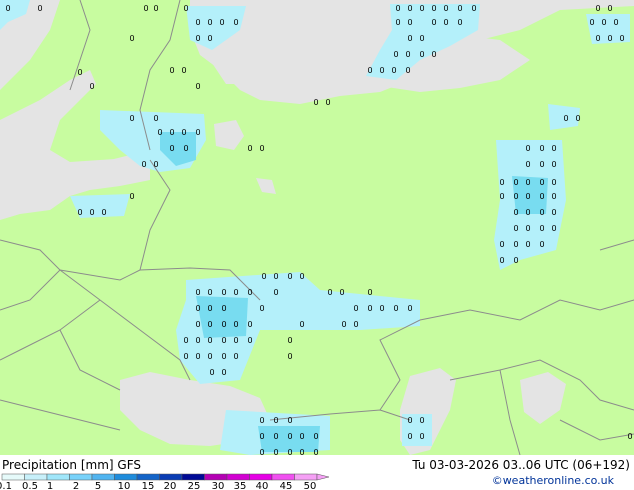  What do you see at coordinates (148, 485) in the screenshot?
I see `scale-label: 15` at bounding box center [148, 485].